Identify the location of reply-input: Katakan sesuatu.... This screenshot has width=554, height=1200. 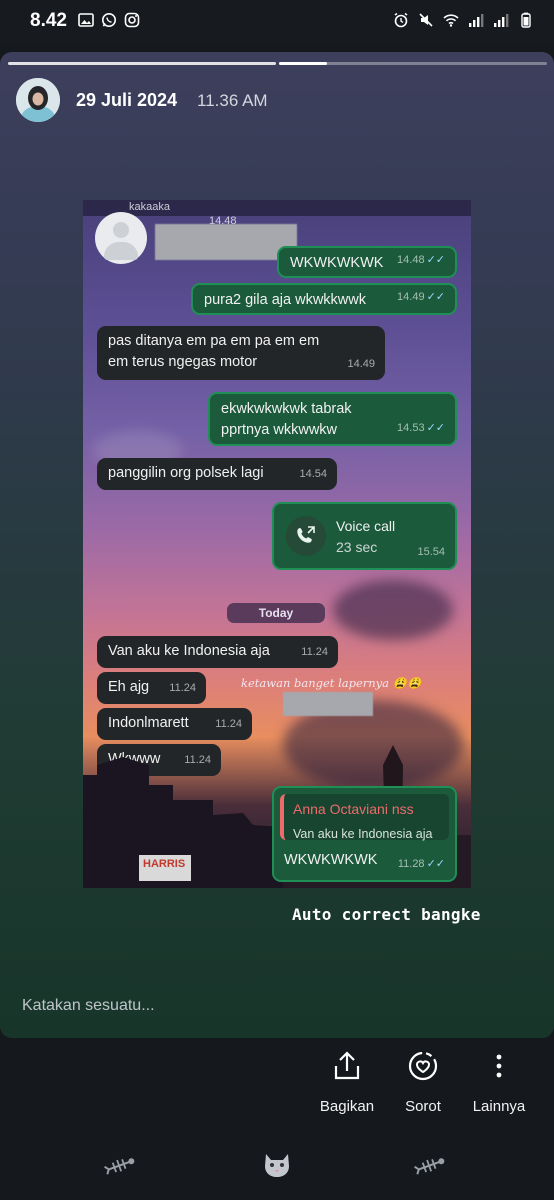
(88, 1006).